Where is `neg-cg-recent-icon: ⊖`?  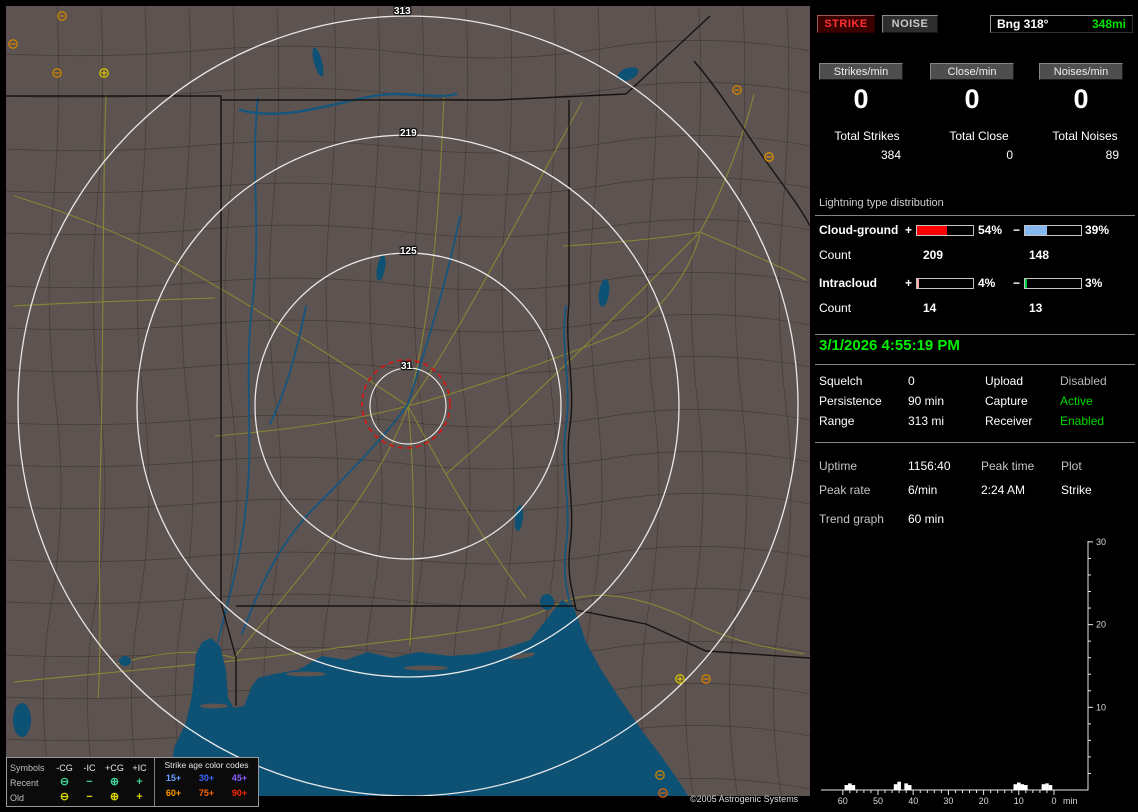 neg-cg-recent-icon: ⊖ is located at coordinates (64, 782).